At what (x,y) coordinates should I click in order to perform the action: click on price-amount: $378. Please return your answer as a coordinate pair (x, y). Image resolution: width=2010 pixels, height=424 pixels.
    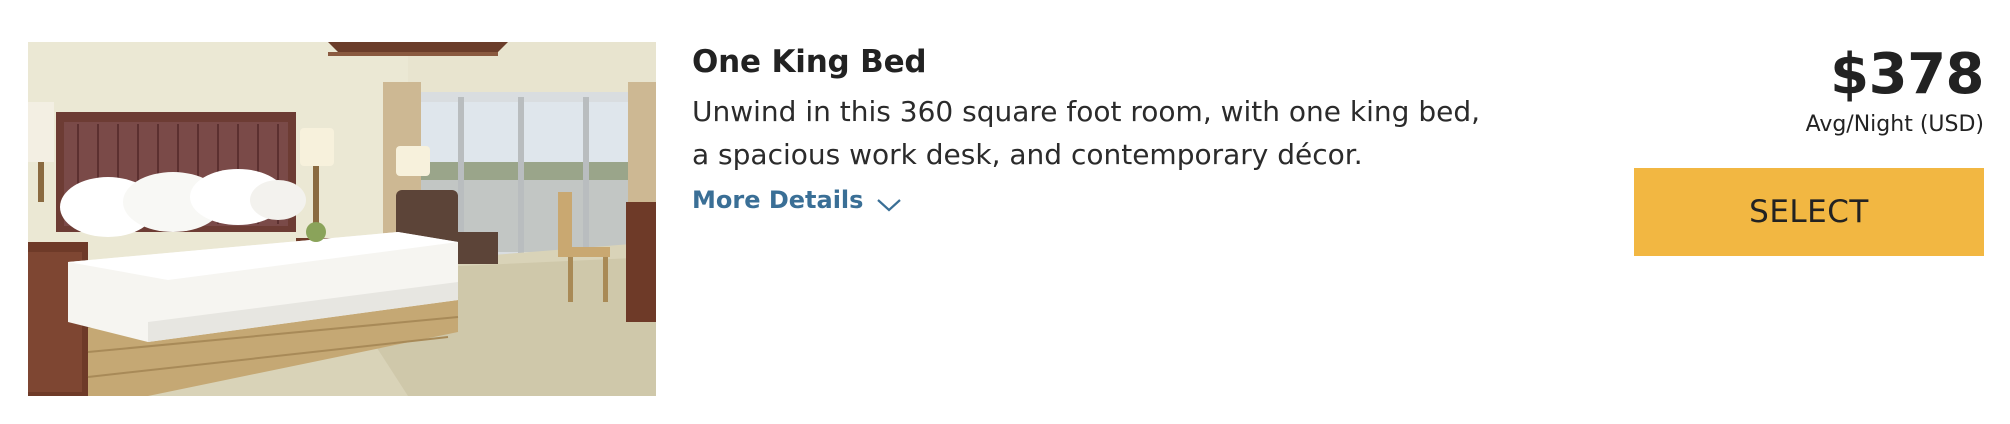
    Looking at the image, I should click on (1907, 74).